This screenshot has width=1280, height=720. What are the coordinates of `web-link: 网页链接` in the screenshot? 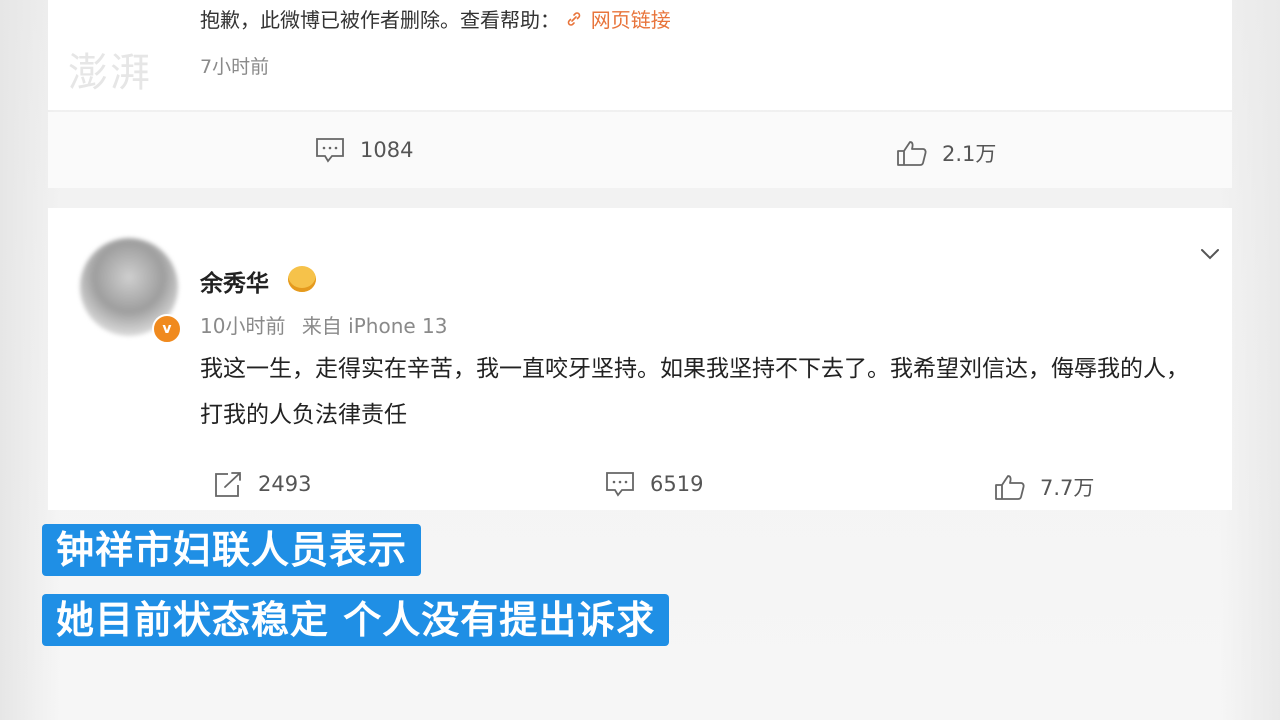 It's located at (631, 20).